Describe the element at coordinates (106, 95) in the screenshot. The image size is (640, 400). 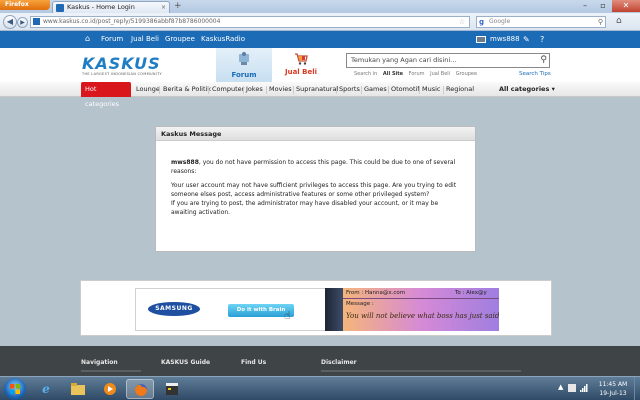
I see `hot-categories-tab: Hot categories` at that location.